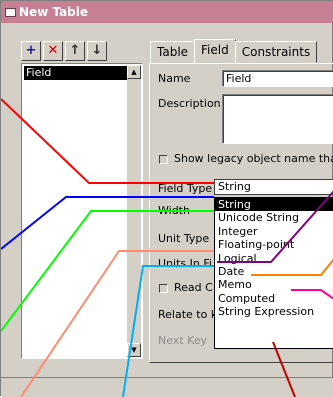 The height and width of the screenshot is (397, 333). I want to click on option-unicode-string: Unicode String, so click(274, 217).